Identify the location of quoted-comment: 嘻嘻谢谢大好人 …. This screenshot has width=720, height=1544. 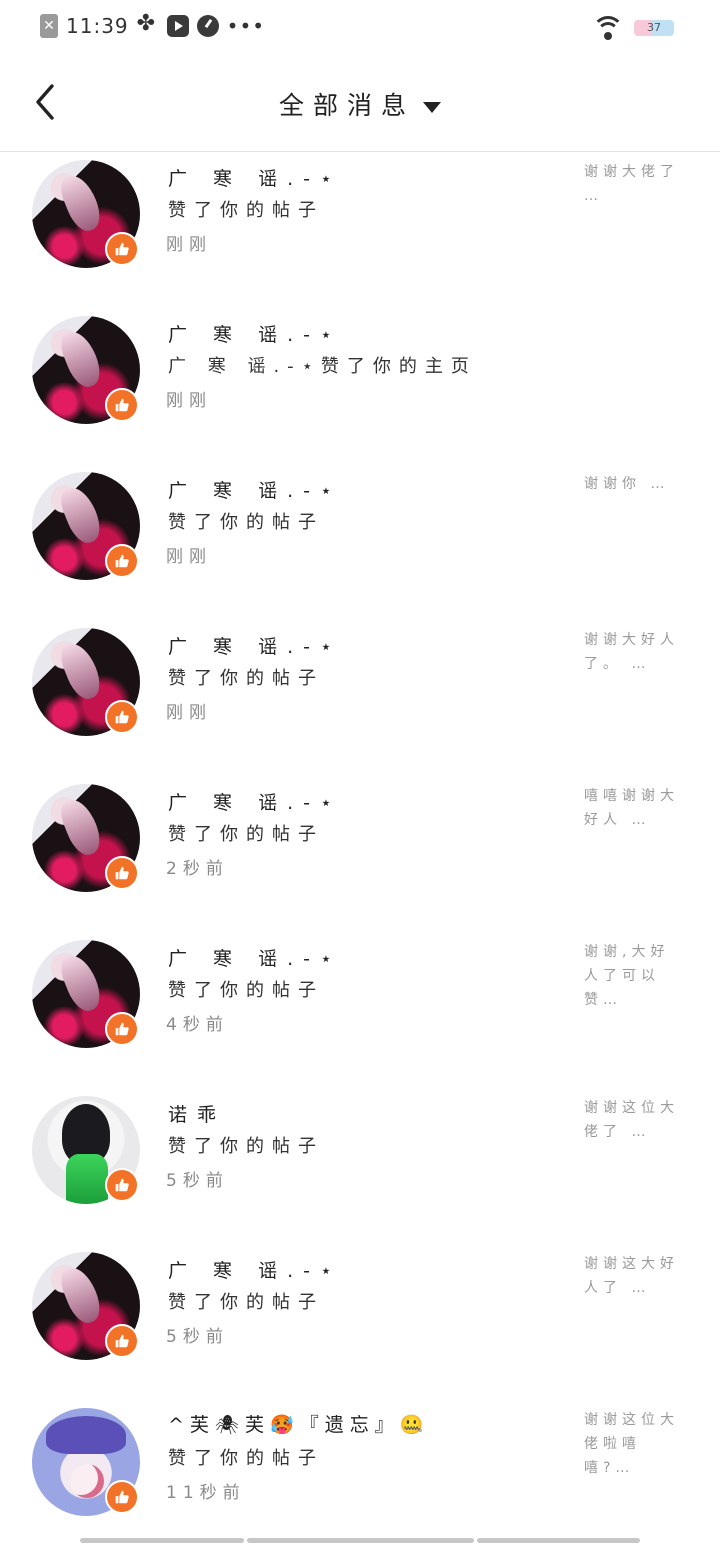
(631, 808).